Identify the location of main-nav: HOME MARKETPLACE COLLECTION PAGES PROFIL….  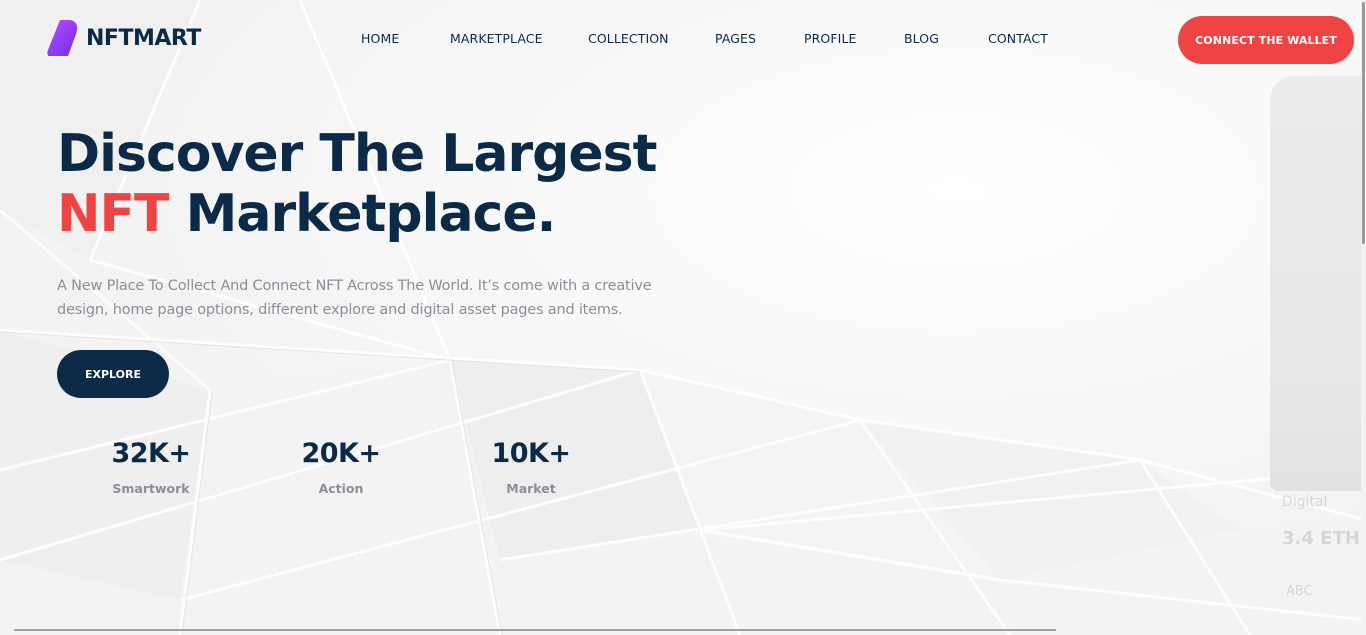
(683, 41).